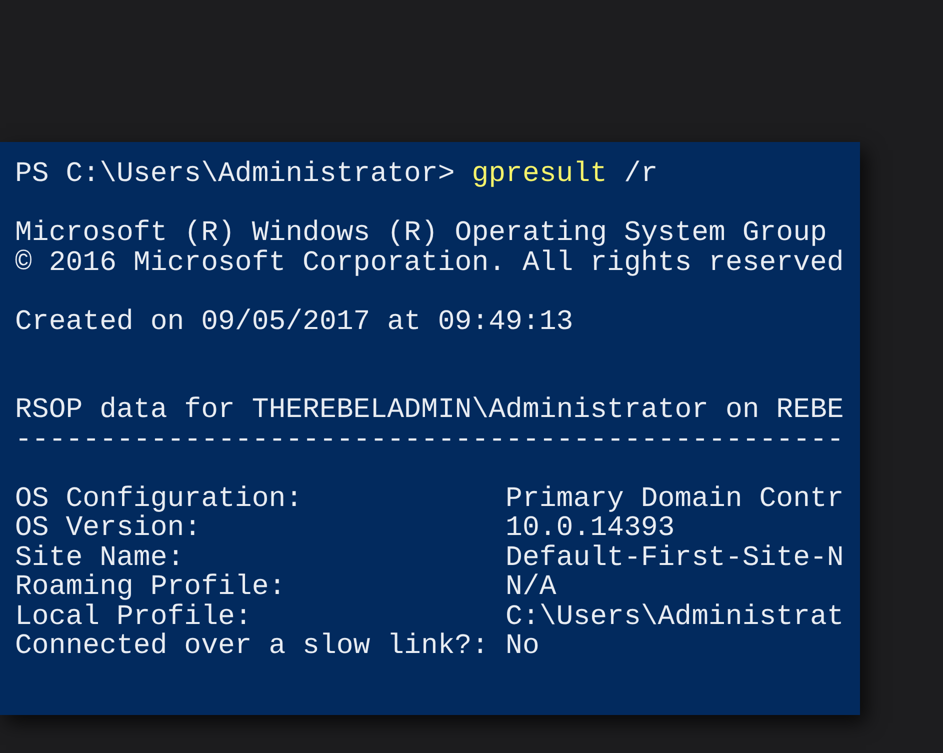  Describe the element at coordinates (108, 529) in the screenshot. I see `field-label: OS Version:` at that location.